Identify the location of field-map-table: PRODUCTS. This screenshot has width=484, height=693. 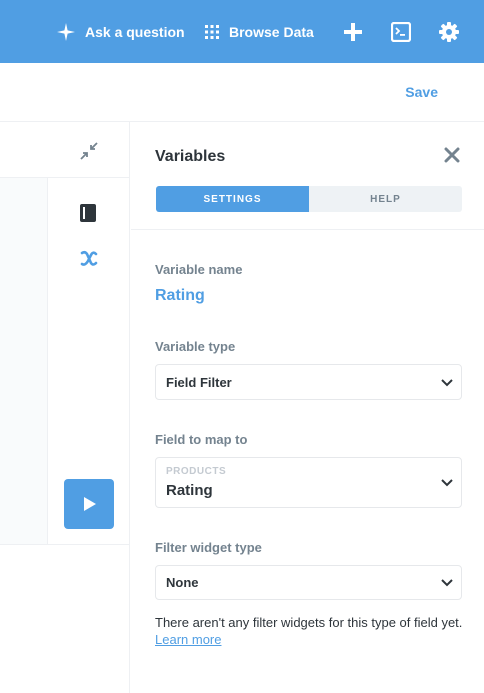
(196, 471).